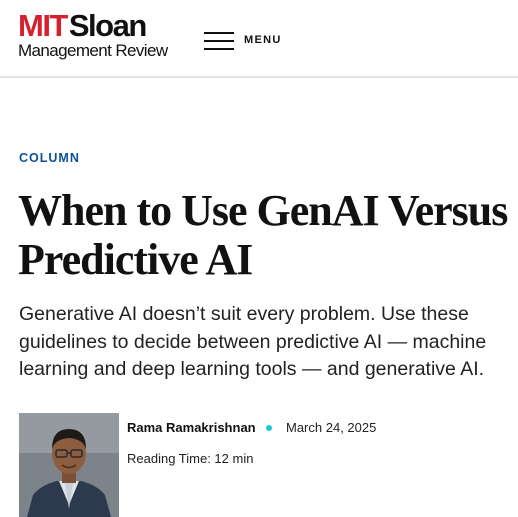 The height and width of the screenshot is (517, 518). I want to click on author-photo, so click(69, 465).